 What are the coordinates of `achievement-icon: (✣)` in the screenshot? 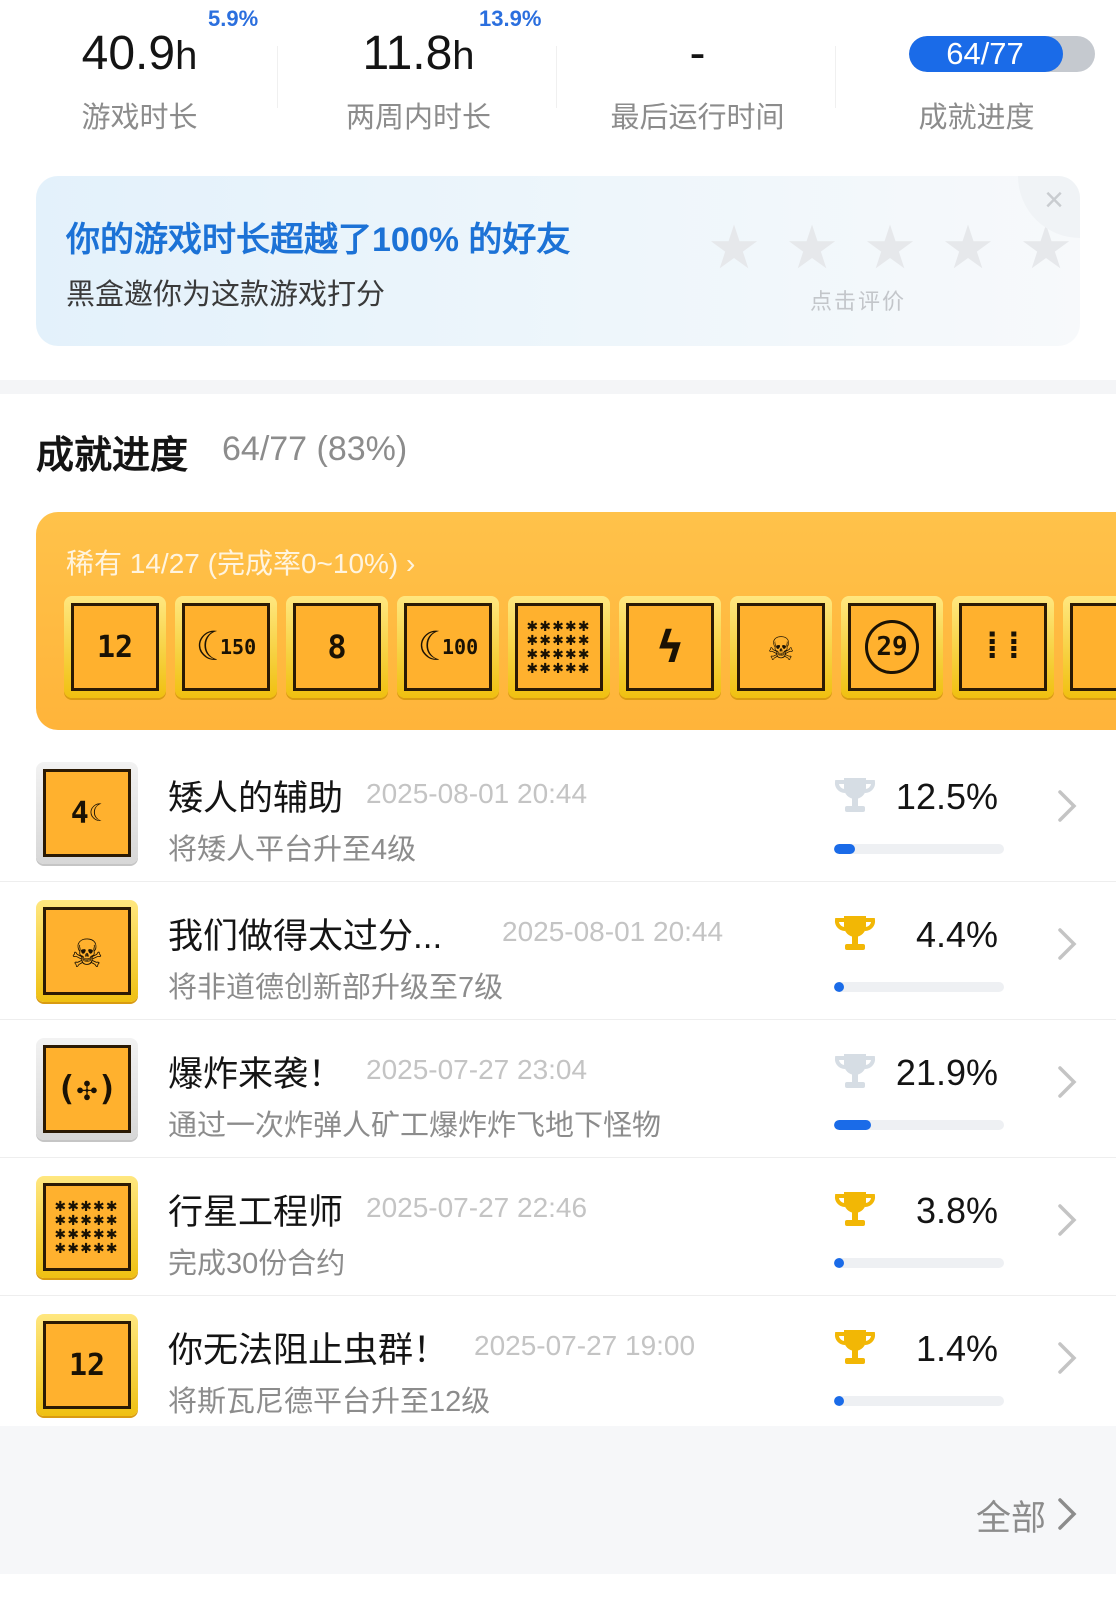 It's located at (87, 1089).